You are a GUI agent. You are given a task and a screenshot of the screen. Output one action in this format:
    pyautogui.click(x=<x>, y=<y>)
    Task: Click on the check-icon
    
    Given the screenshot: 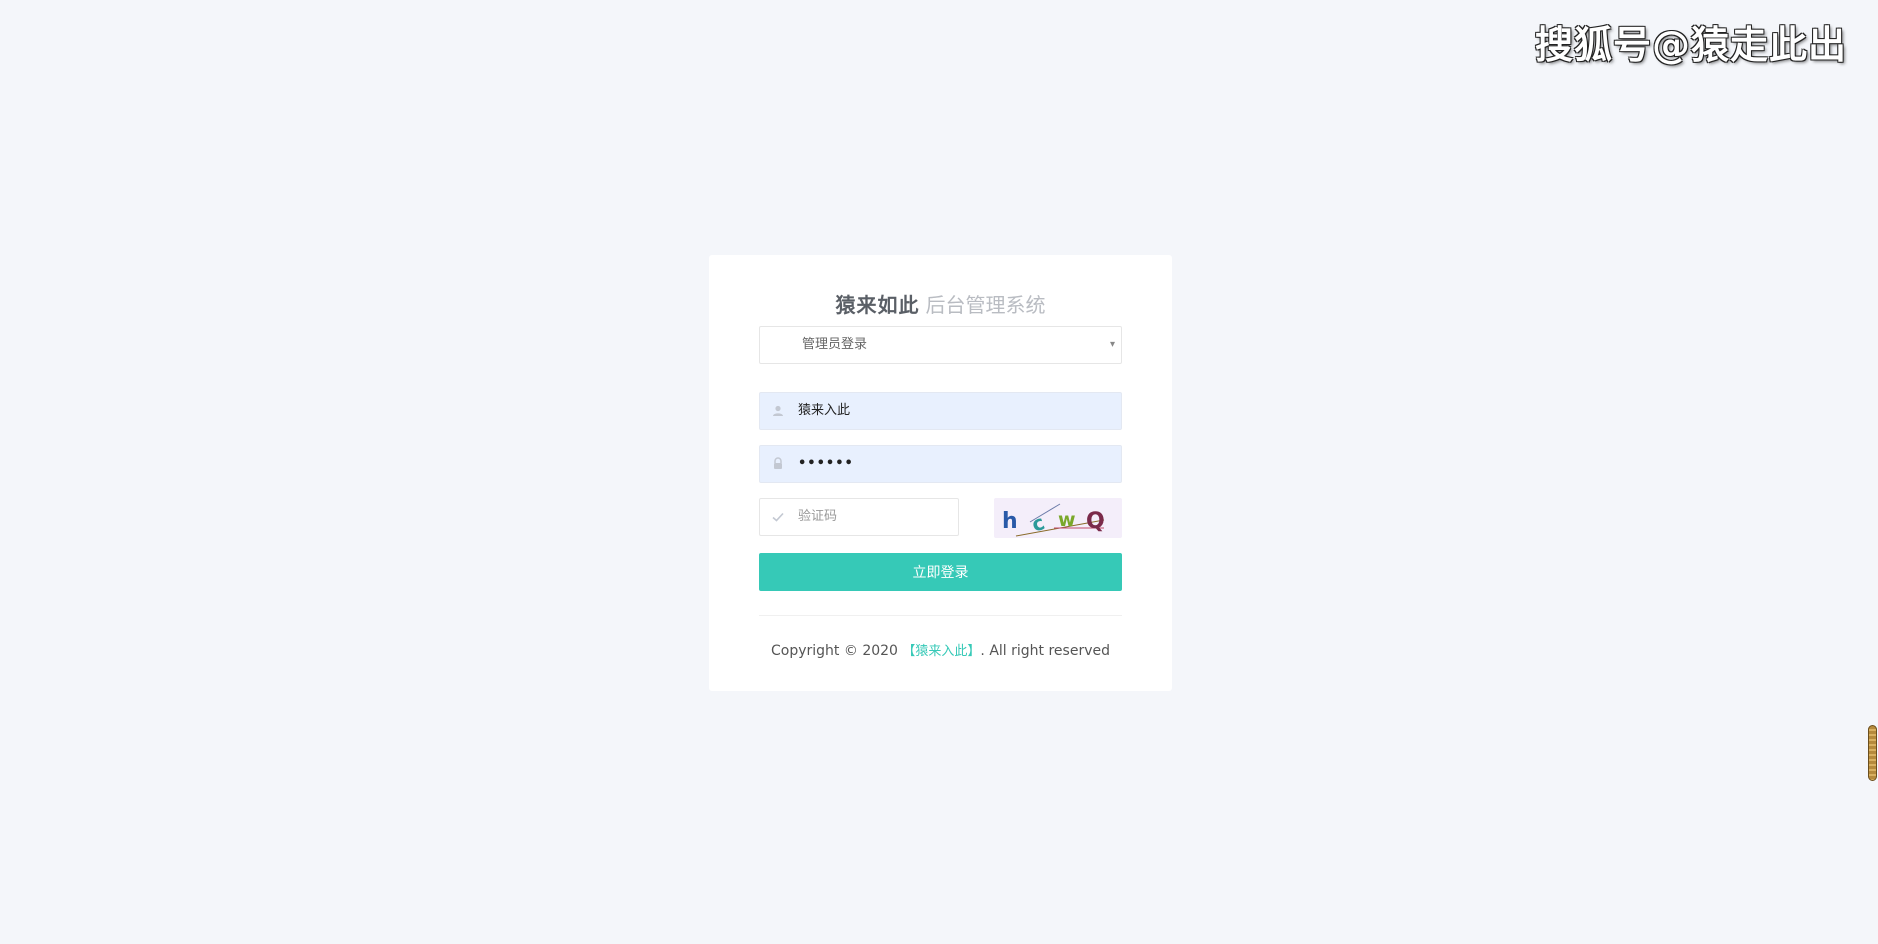 What is the action you would take?
    pyautogui.click(x=778, y=517)
    